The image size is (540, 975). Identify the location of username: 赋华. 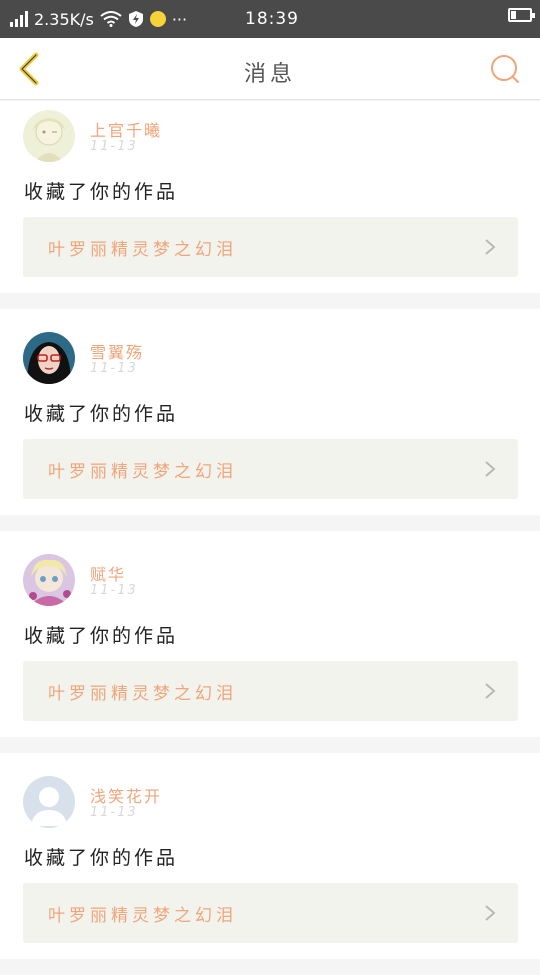
(108, 573).